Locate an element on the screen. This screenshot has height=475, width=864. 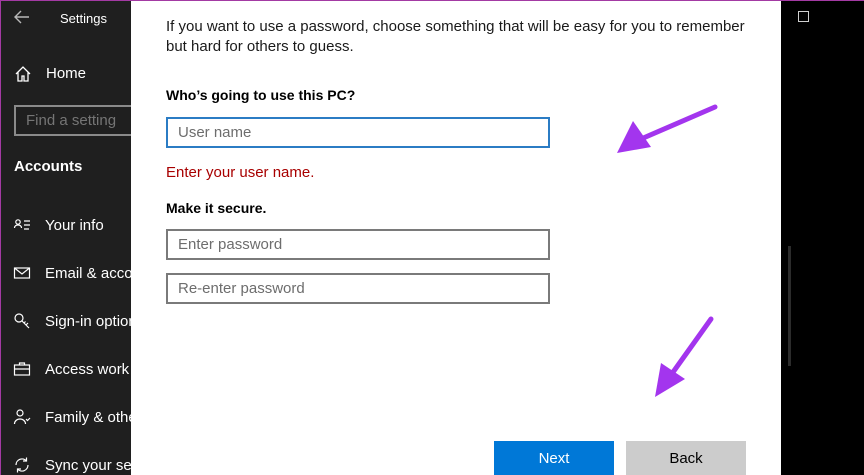
settings-search-box is located at coordinates (72, 120).